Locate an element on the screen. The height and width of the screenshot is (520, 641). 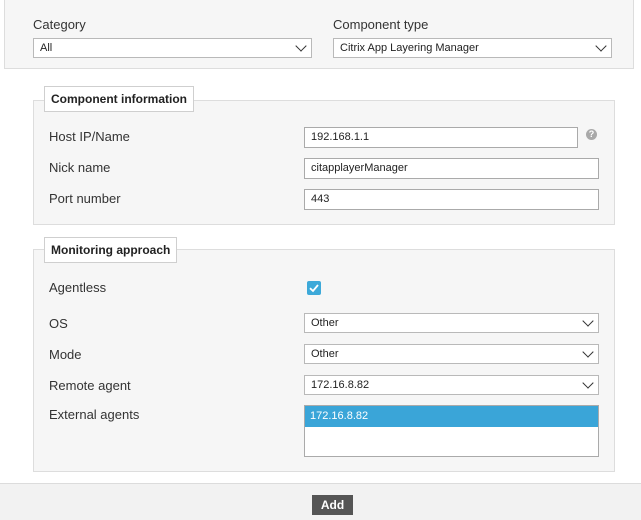
agentless-checkbox is located at coordinates (314, 288).